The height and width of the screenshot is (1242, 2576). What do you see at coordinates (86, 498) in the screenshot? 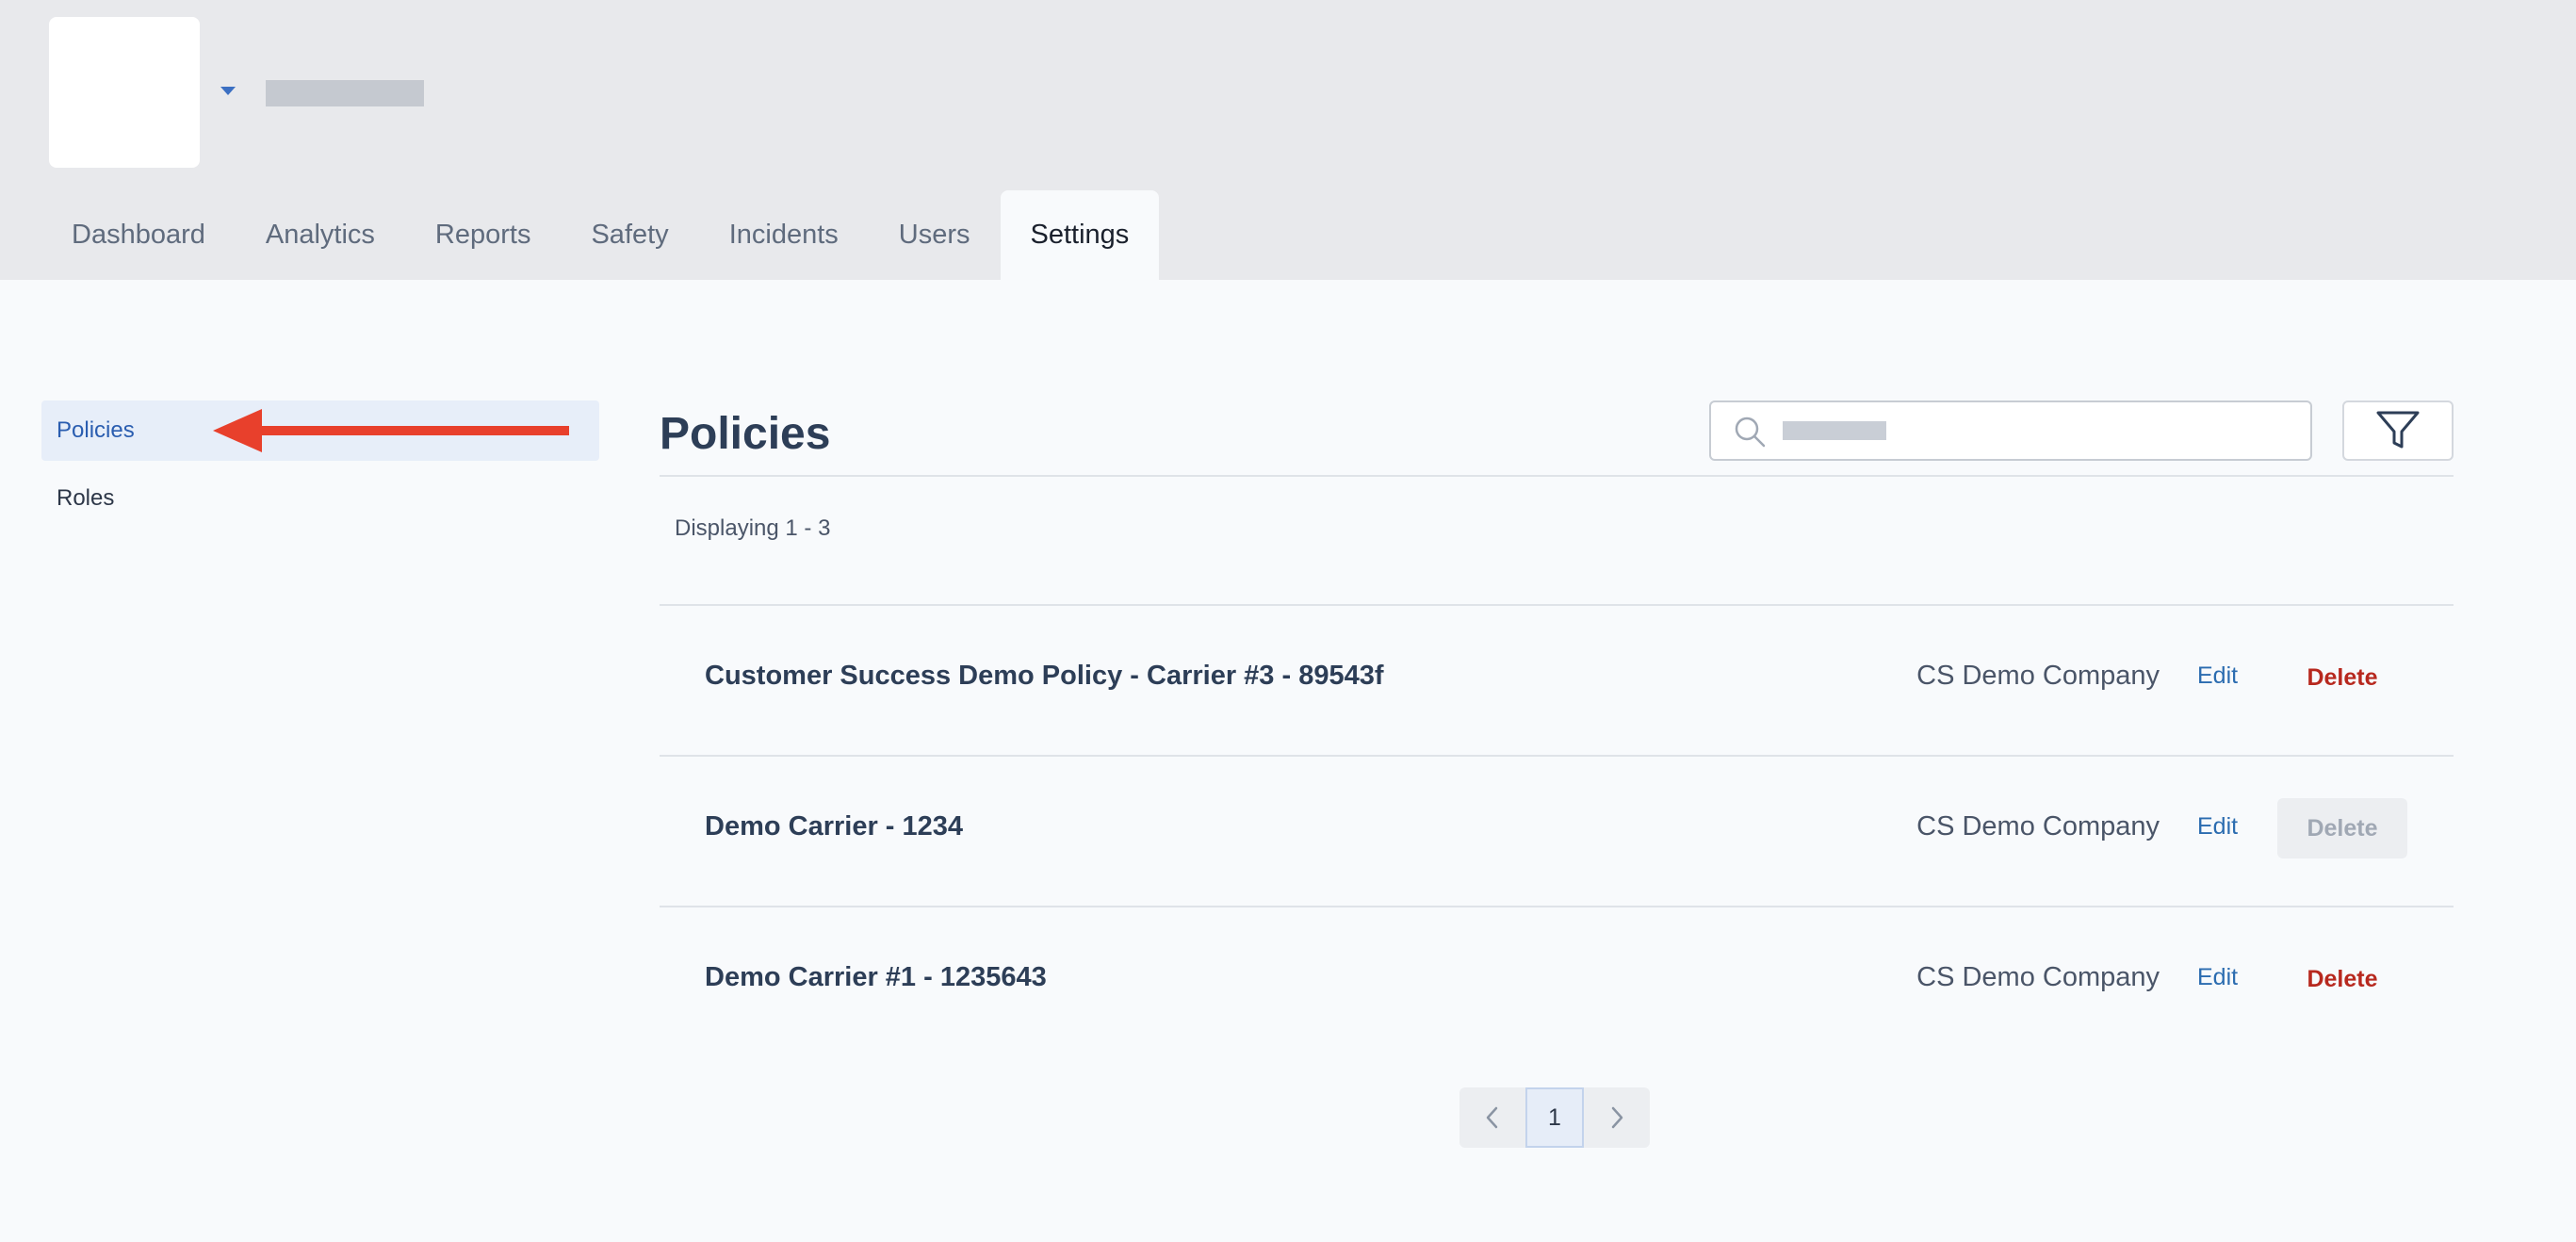
I see `sidebar-item-label: Roles` at bounding box center [86, 498].